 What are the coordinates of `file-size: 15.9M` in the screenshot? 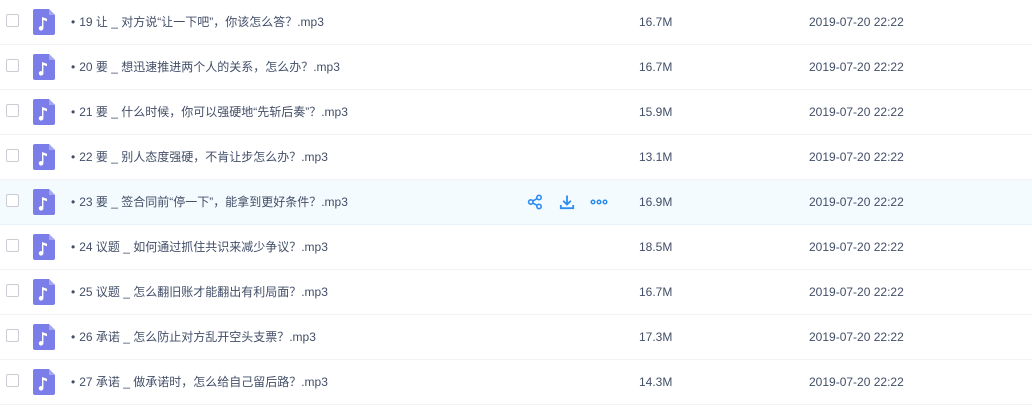 It's located at (656, 112).